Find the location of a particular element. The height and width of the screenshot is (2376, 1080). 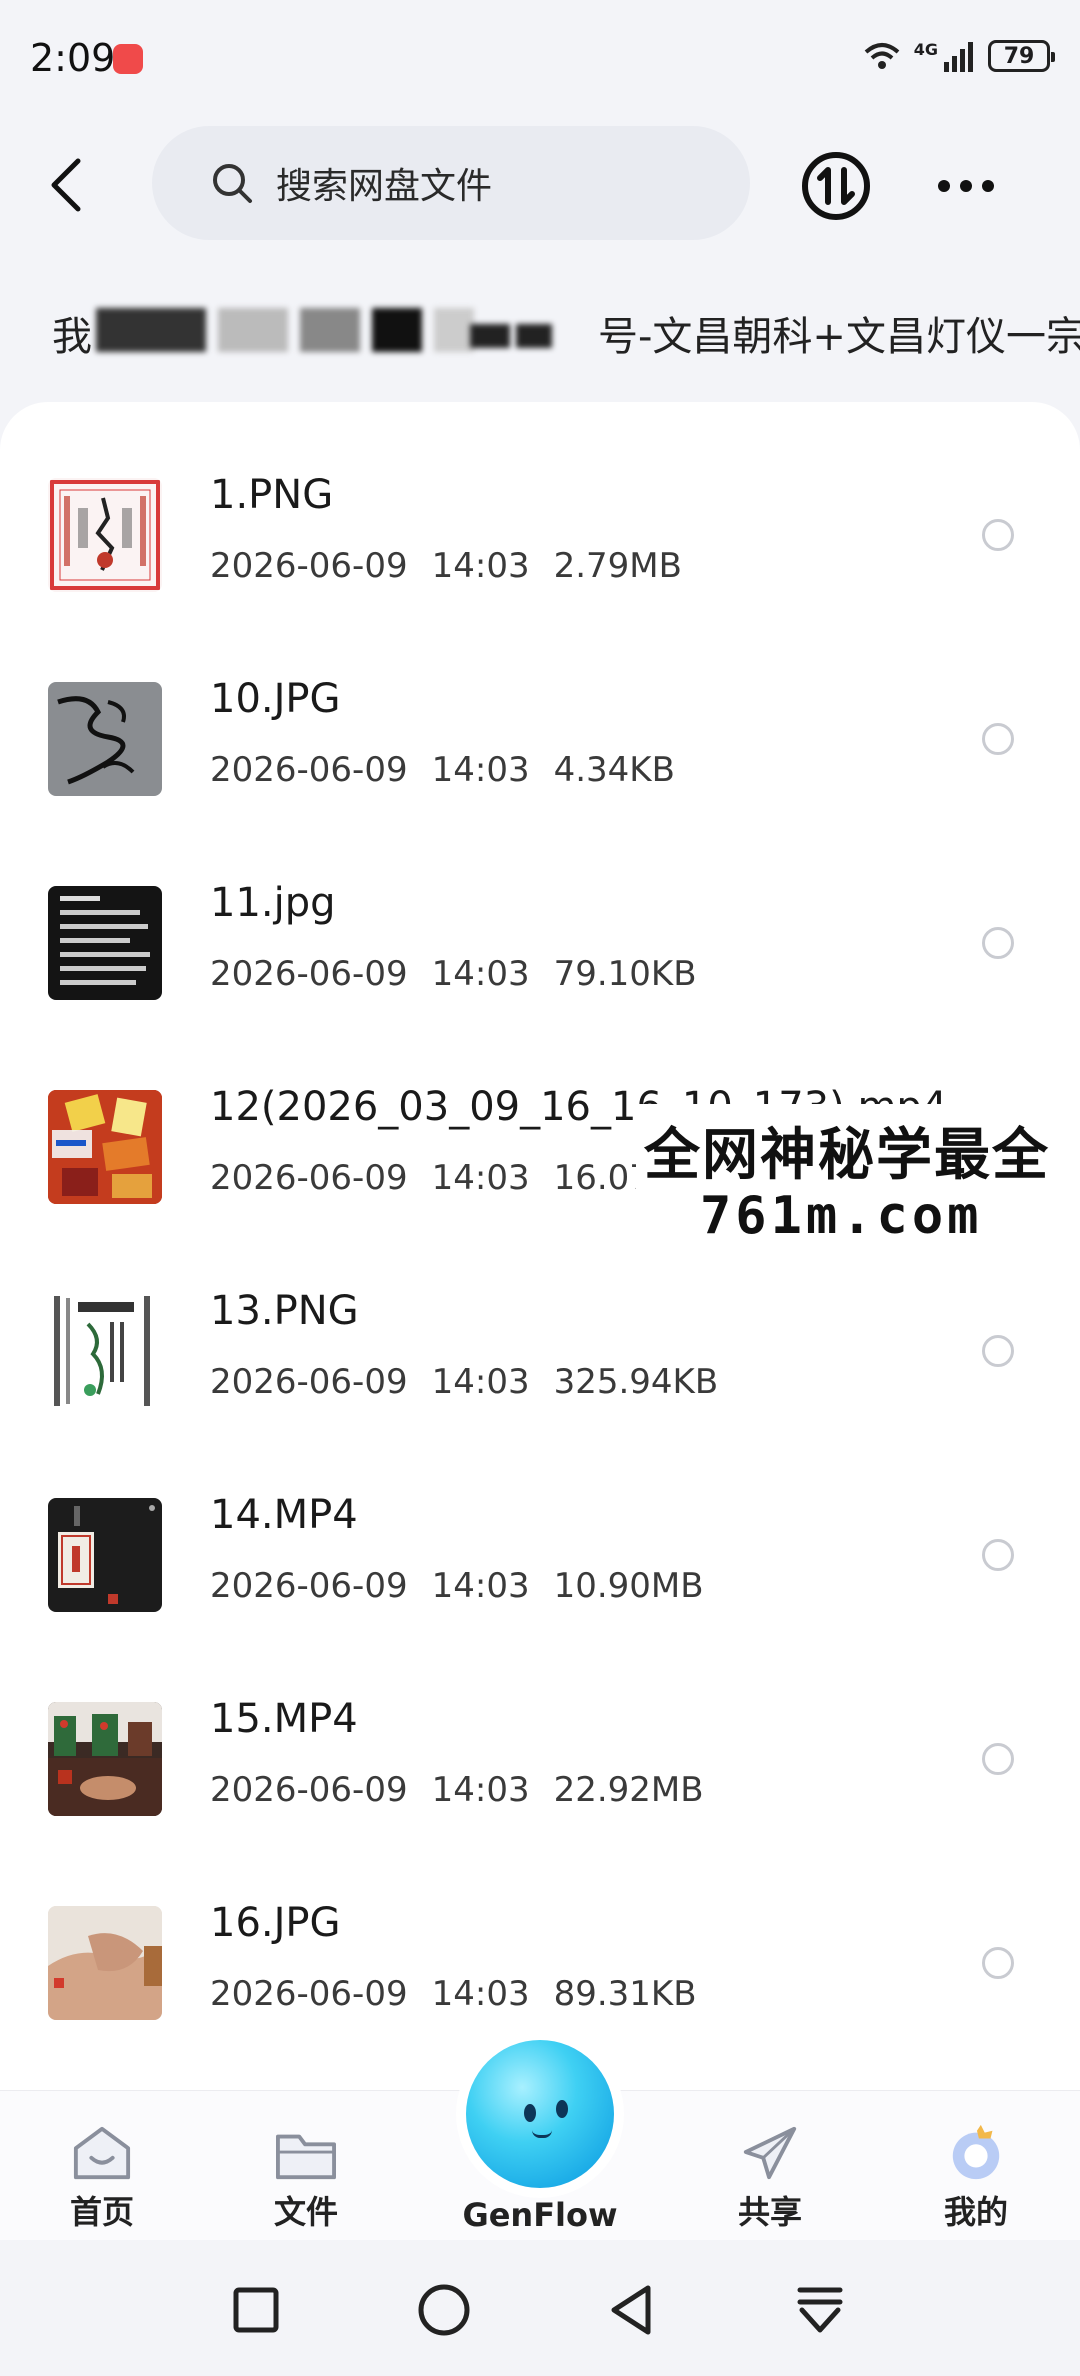

tab-share: 共享 is located at coordinates (770, 2178).